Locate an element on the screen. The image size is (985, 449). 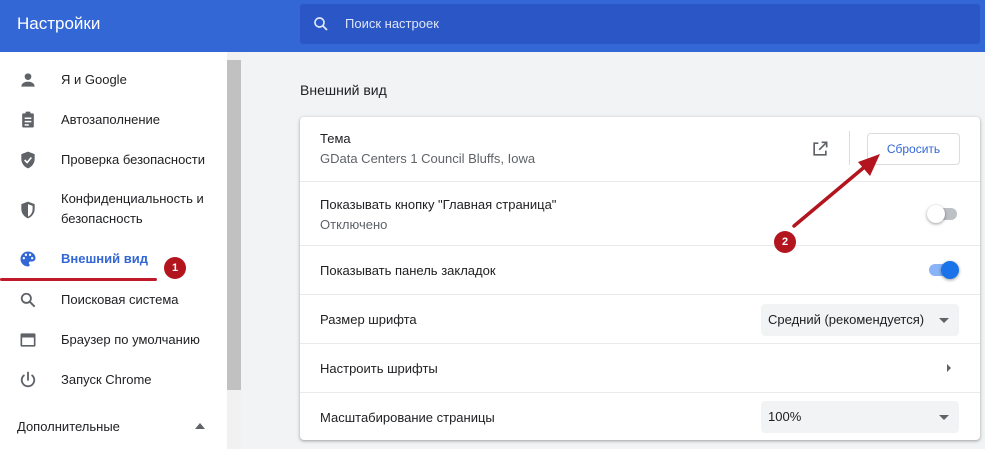
page-zoom-row: Масштабирование страницы 100% is located at coordinates (640, 416).